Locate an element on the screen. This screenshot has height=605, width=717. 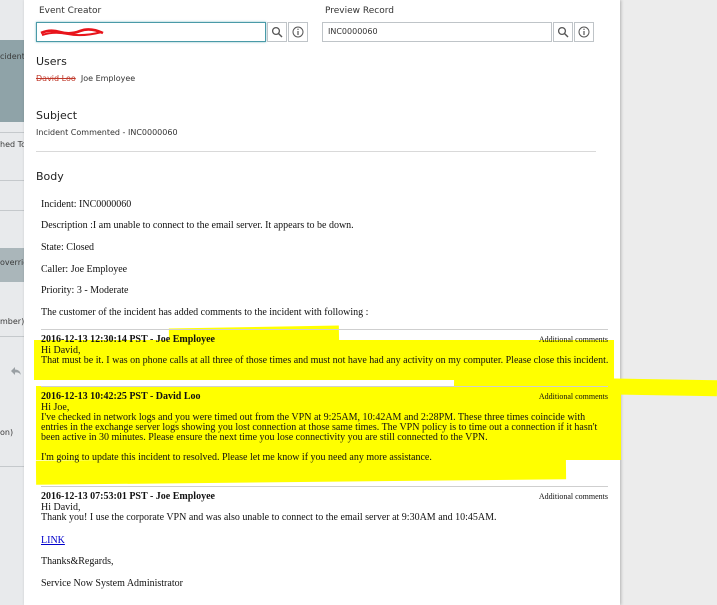
event-creator-search-button is located at coordinates (277, 32).